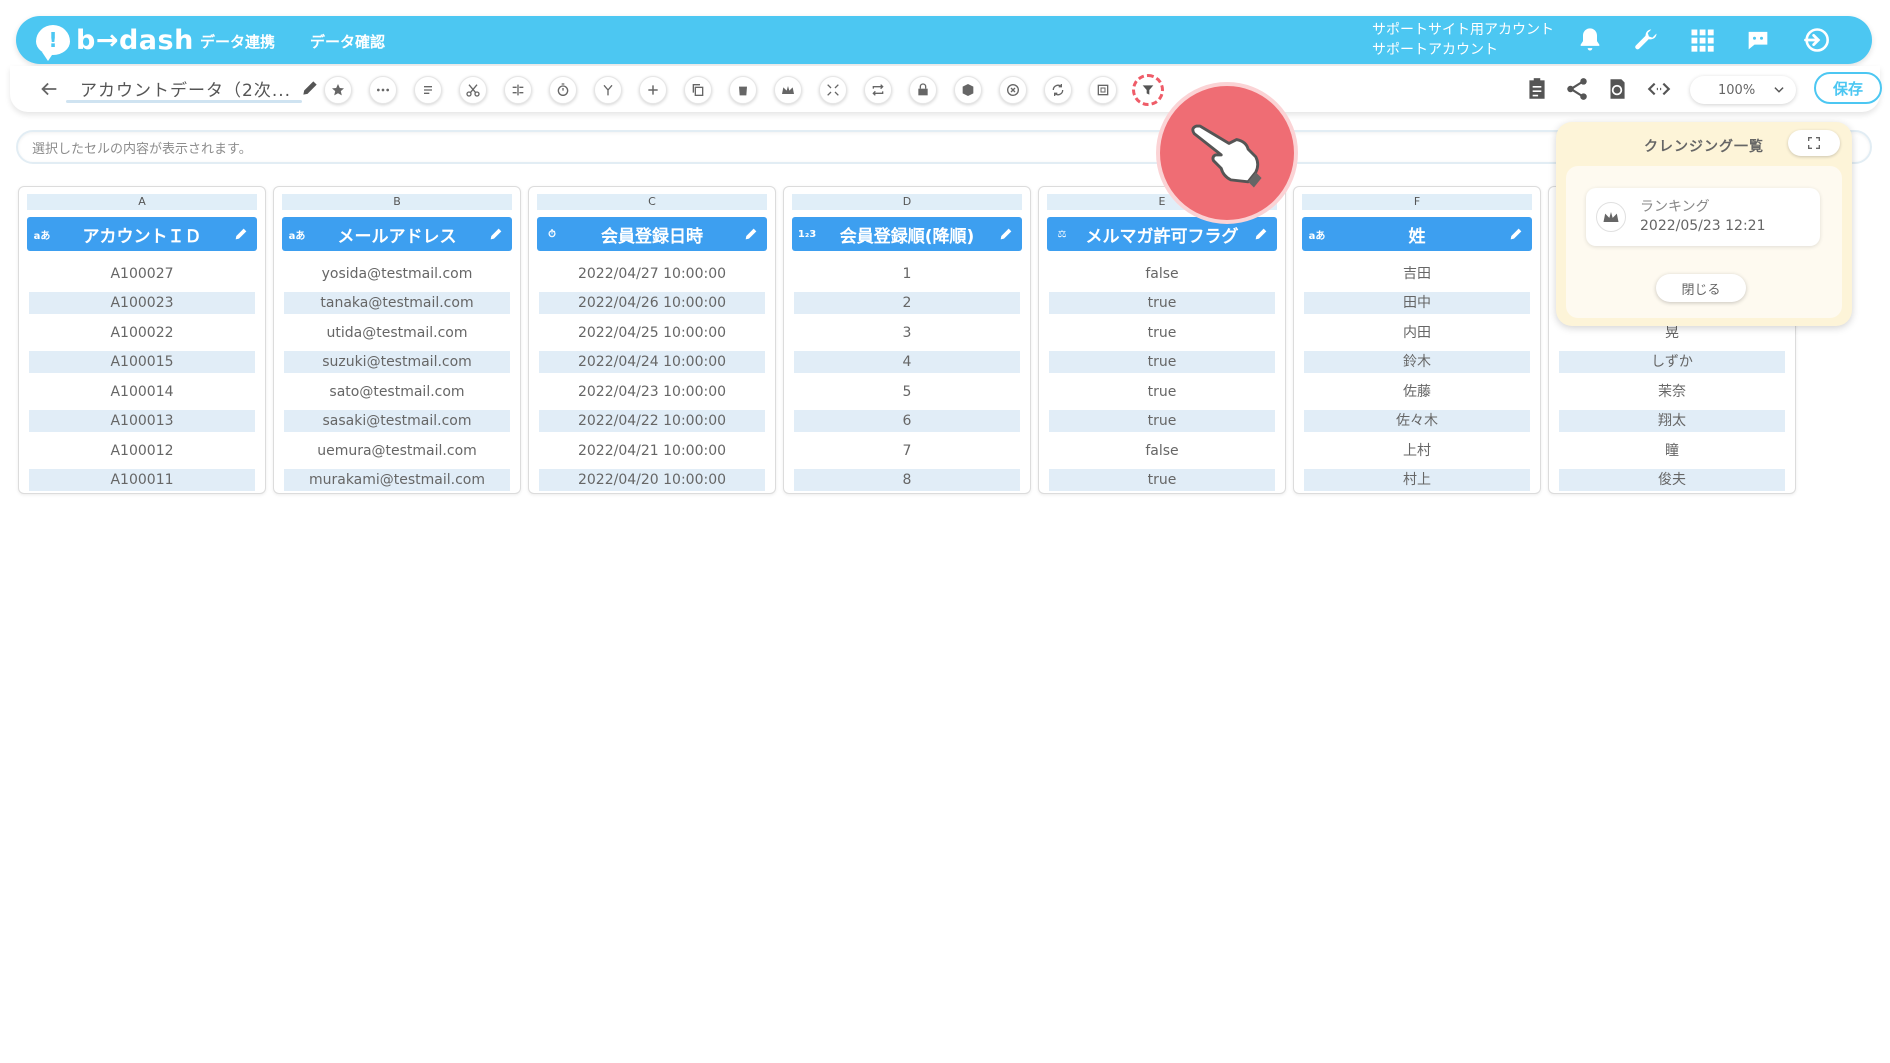 This screenshot has height=1063, width=1890. Describe the element at coordinates (878, 90) in the screenshot. I see `repeat-icon` at that location.